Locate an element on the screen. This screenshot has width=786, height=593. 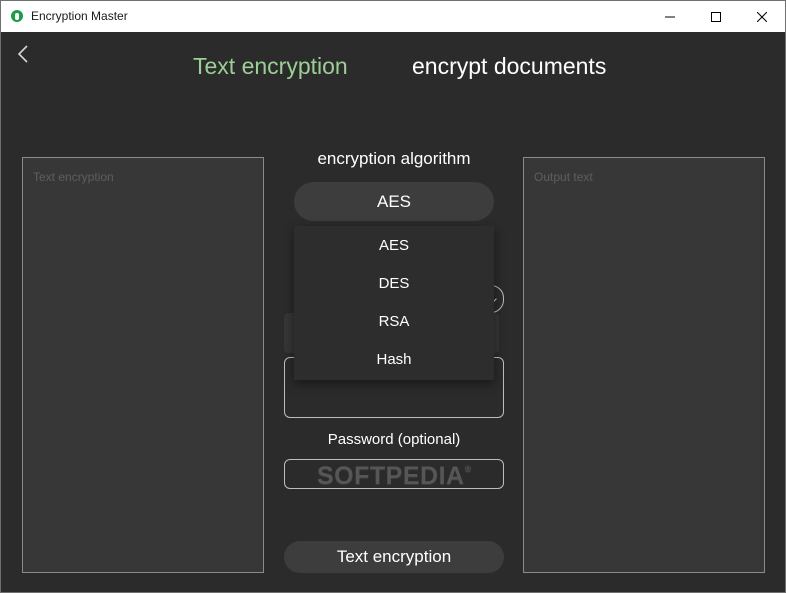
encrypt-button: Text encryption is located at coordinates (394, 557).